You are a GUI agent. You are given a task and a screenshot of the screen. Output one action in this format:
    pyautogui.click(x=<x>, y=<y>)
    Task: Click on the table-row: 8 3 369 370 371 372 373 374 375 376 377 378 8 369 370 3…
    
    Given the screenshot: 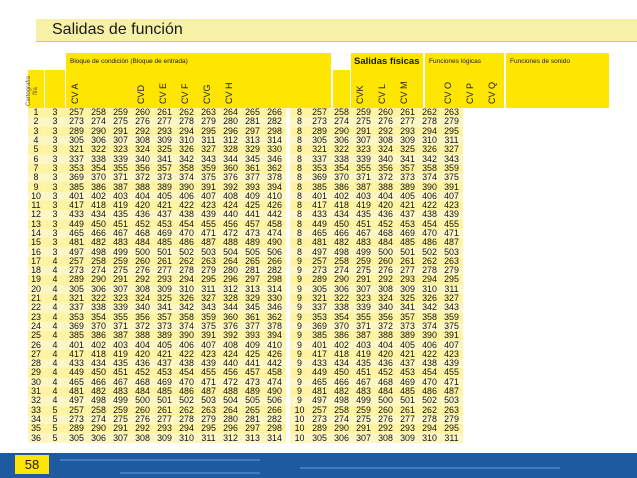 What is the action you would take?
    pyautogui.click(x=245, y=178)
    